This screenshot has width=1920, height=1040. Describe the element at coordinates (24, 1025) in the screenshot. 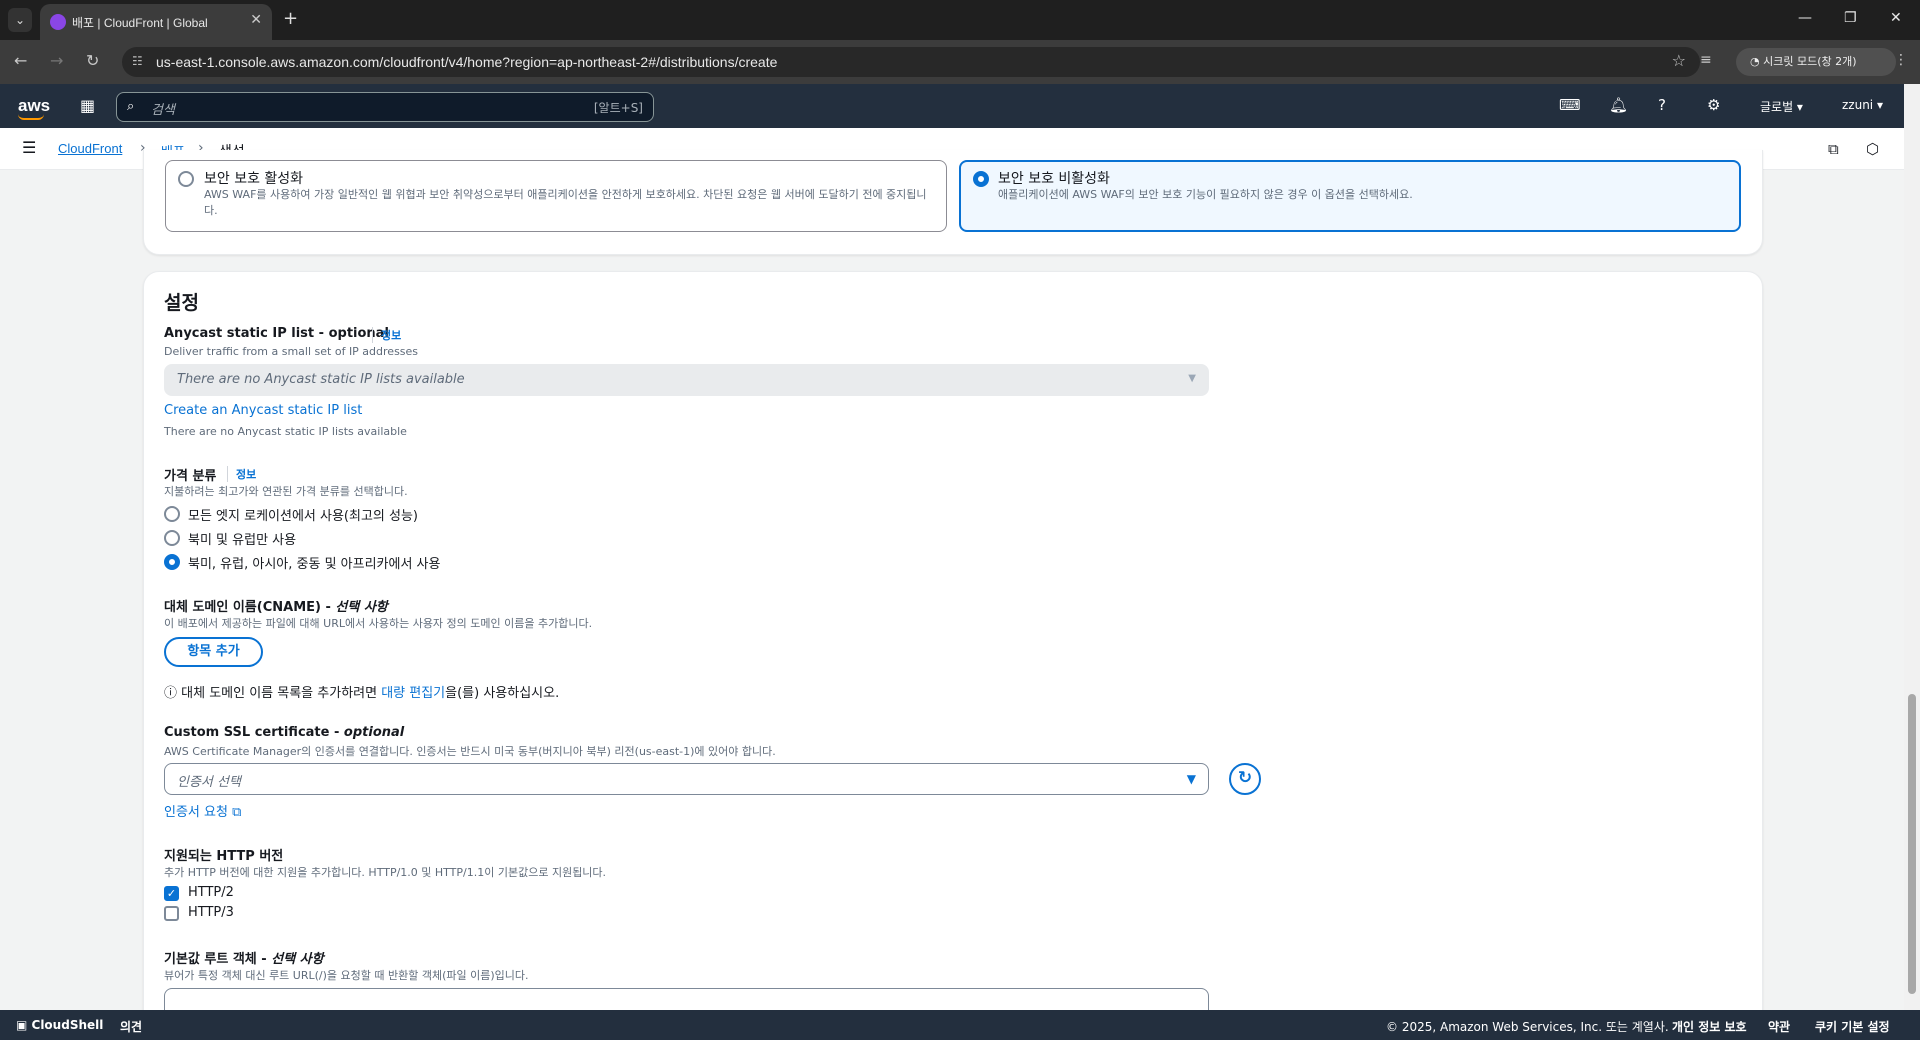

I see `cloudshell-footer-icon: ▣` at that location.